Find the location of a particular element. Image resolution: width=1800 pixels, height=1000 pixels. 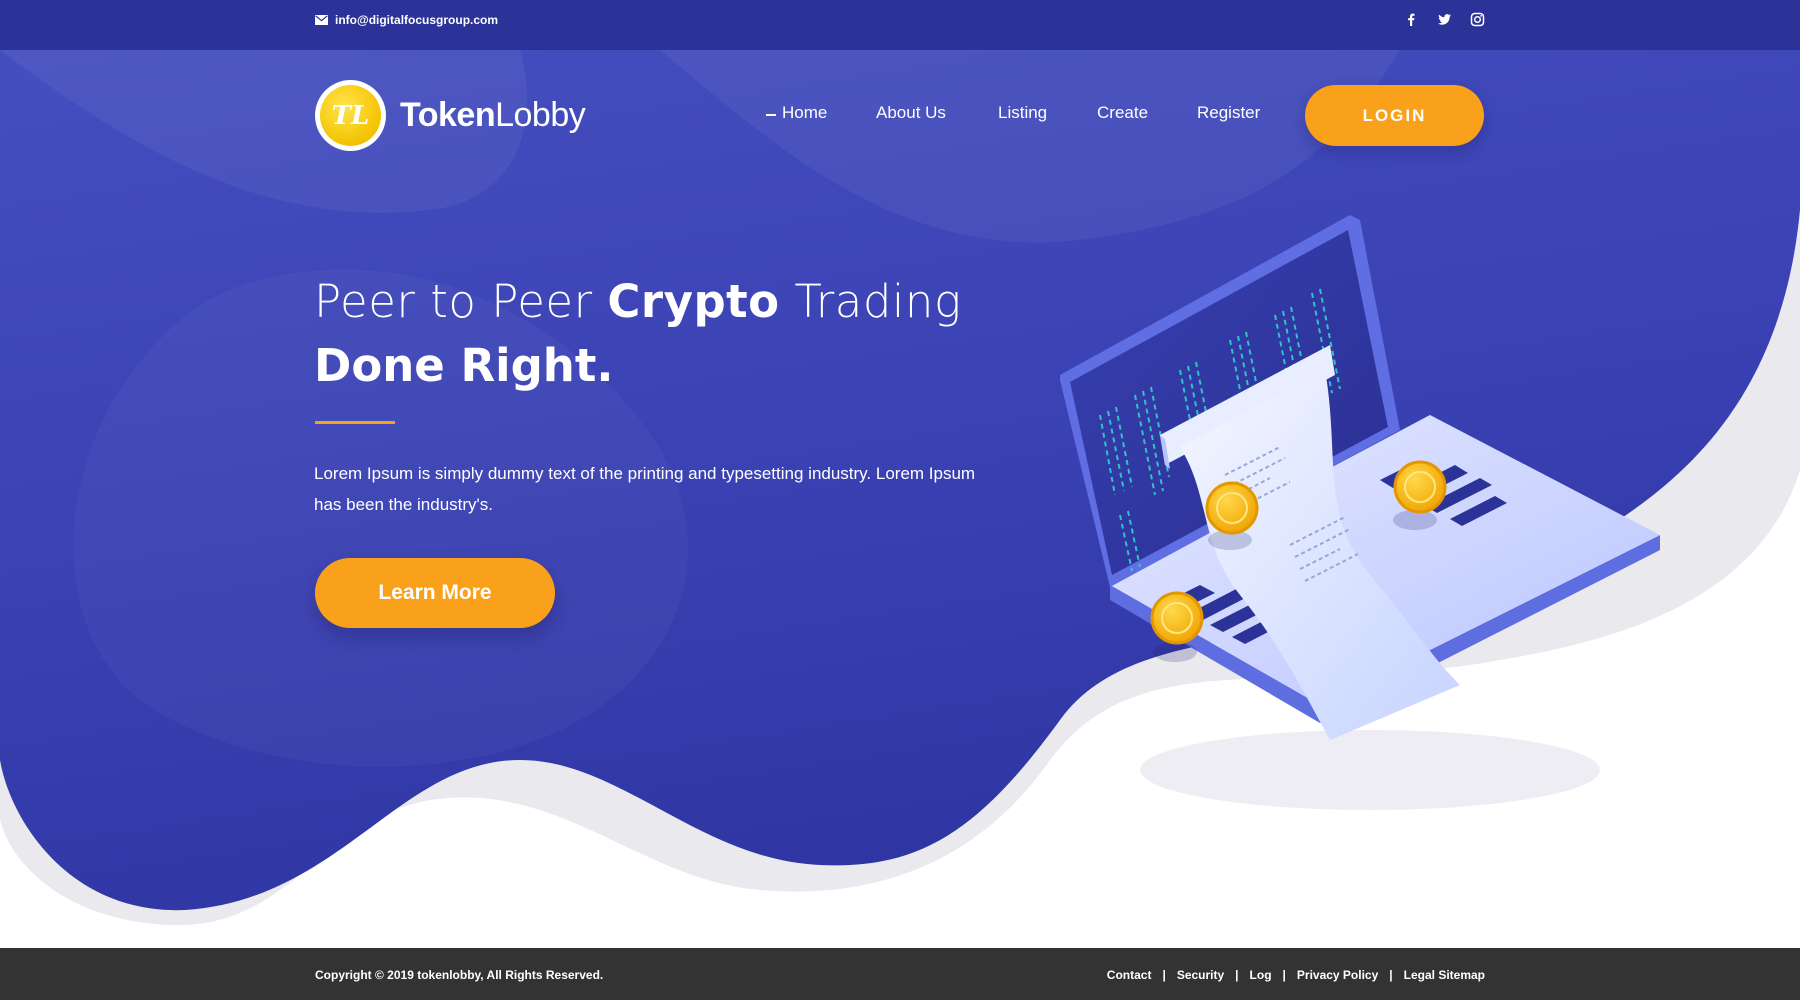

headline-post: Trading is located at coordinates (870, 301).